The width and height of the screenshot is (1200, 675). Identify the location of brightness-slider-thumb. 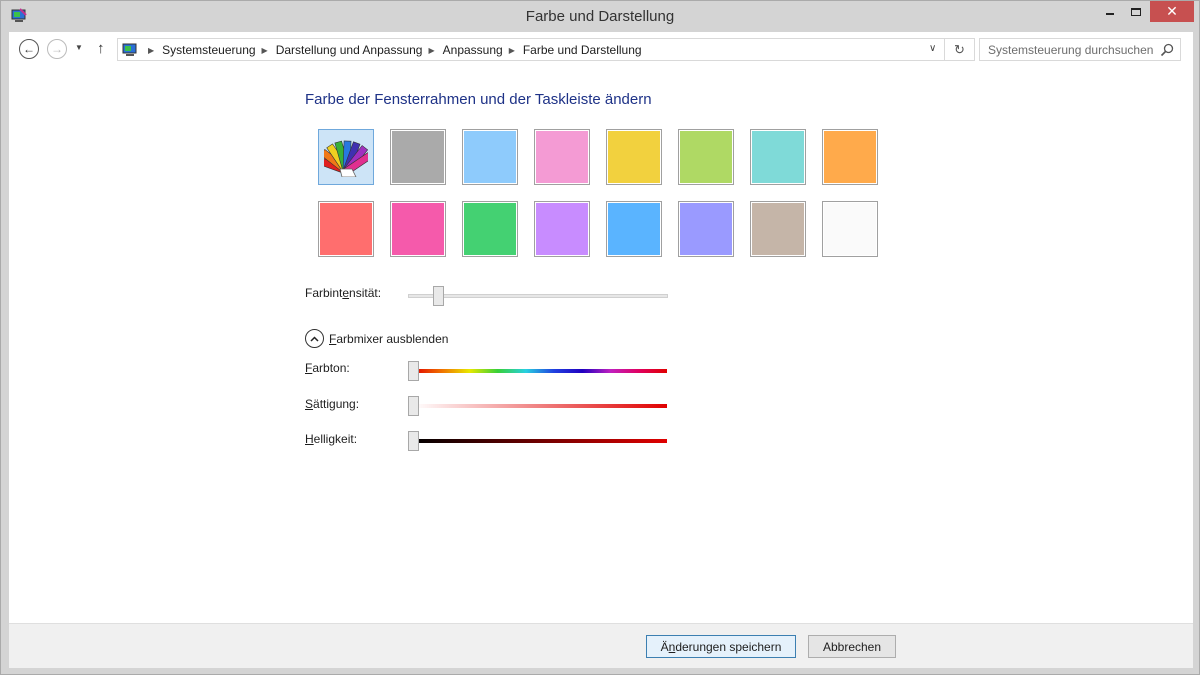
(413, 441).